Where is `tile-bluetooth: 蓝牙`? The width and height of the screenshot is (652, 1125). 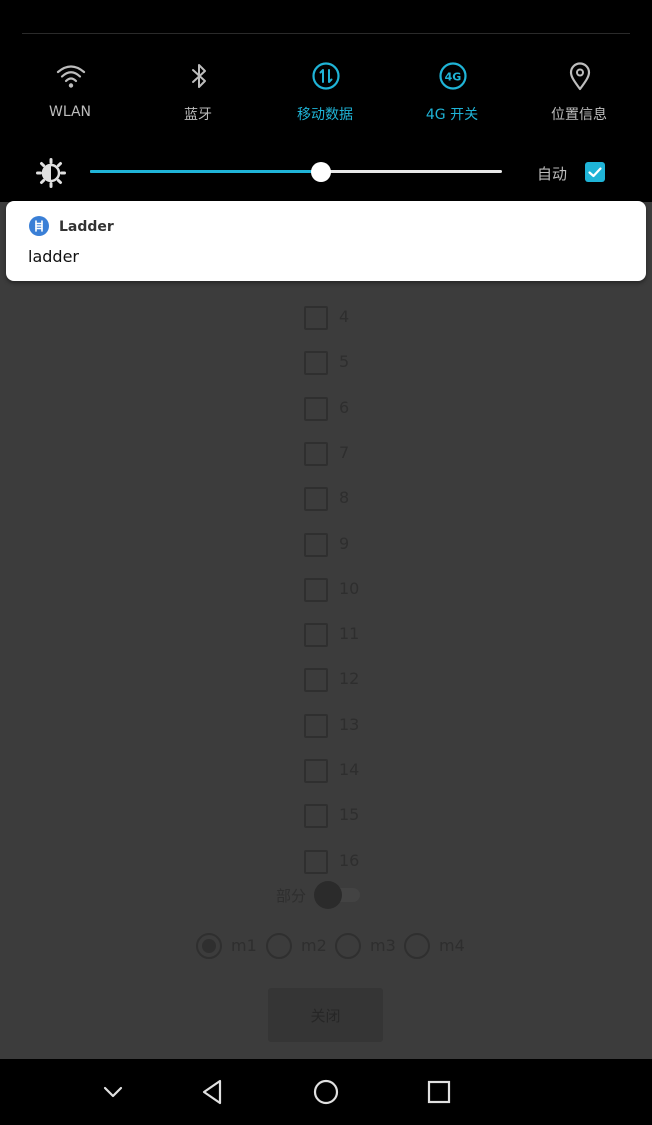
tile-bluetooth: 蓝牙 is located at coordinates (198, 91).